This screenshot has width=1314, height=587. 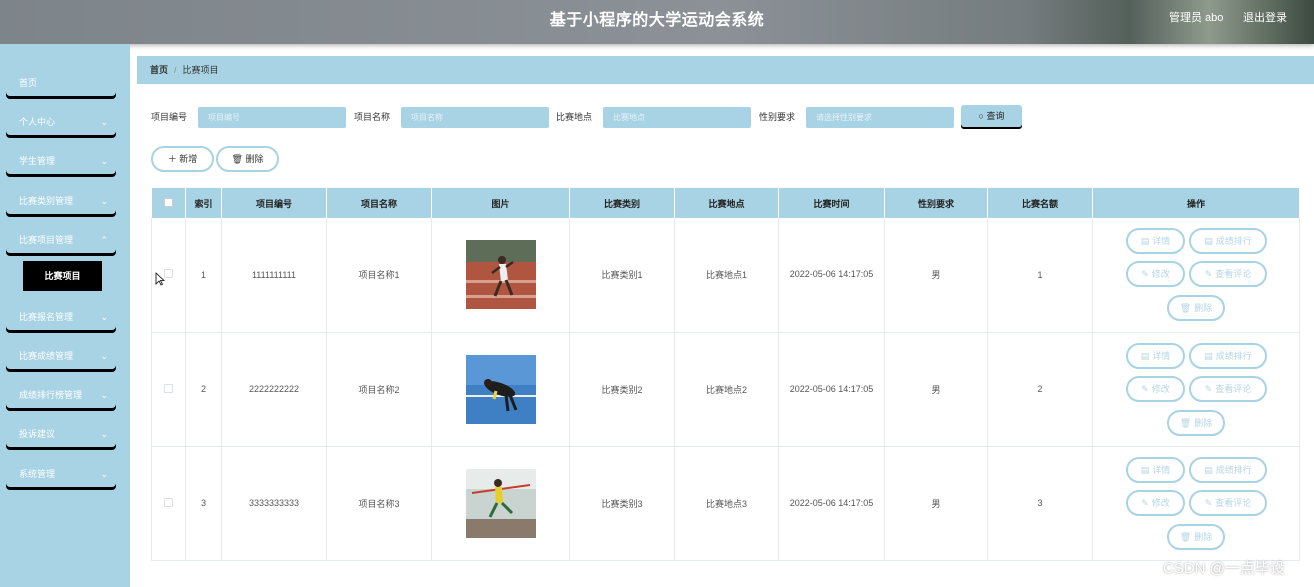 What do you see at coordinates (1196, 18) in the screenshot?
I see `current-user: 管理员 abo` at bounding box center [1196, 18].